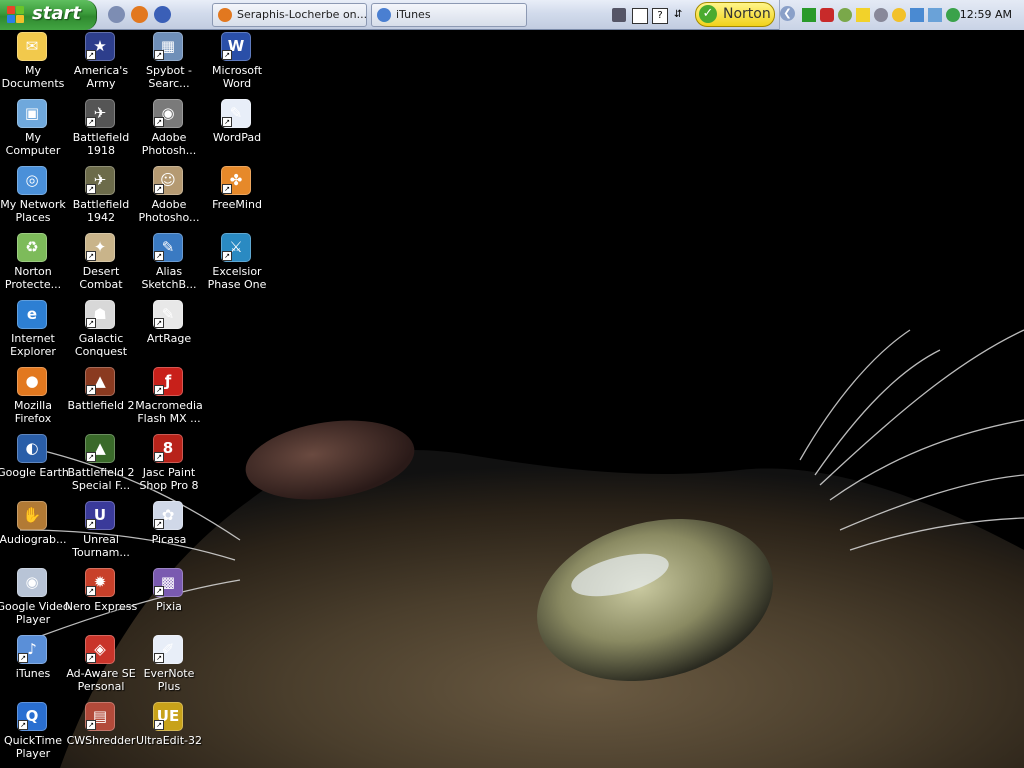  Describe the element at coordinates (33, 730) in the screenshot. I see `desktop-shortcut: Q ↗ QuickTime Player` at that location.